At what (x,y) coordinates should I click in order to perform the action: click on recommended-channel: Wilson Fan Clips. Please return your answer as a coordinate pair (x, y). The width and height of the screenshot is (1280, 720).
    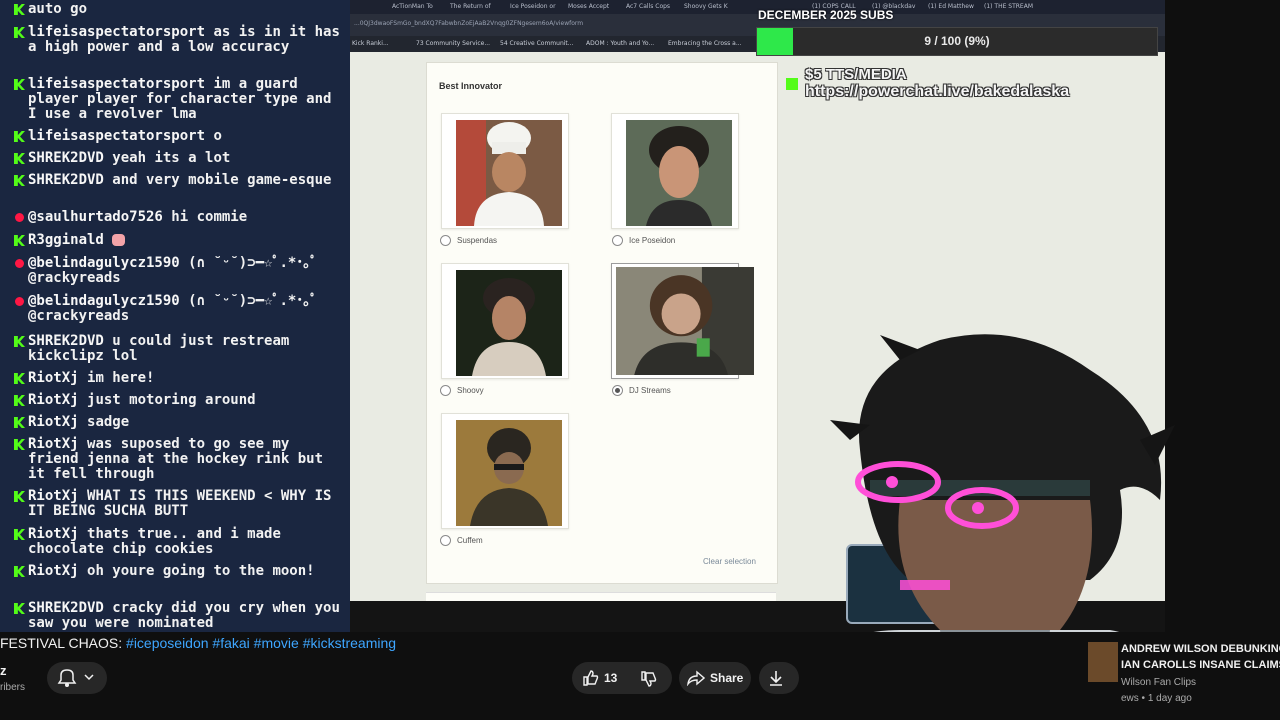
    Looking at the image, I should click on (1158, 682).